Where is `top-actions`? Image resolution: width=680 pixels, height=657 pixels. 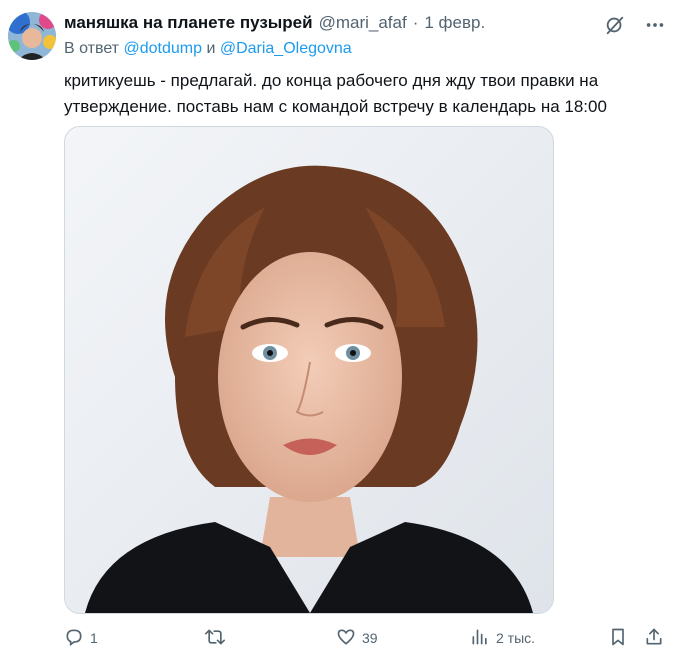 top-actions is located at coordinates (635, 25).